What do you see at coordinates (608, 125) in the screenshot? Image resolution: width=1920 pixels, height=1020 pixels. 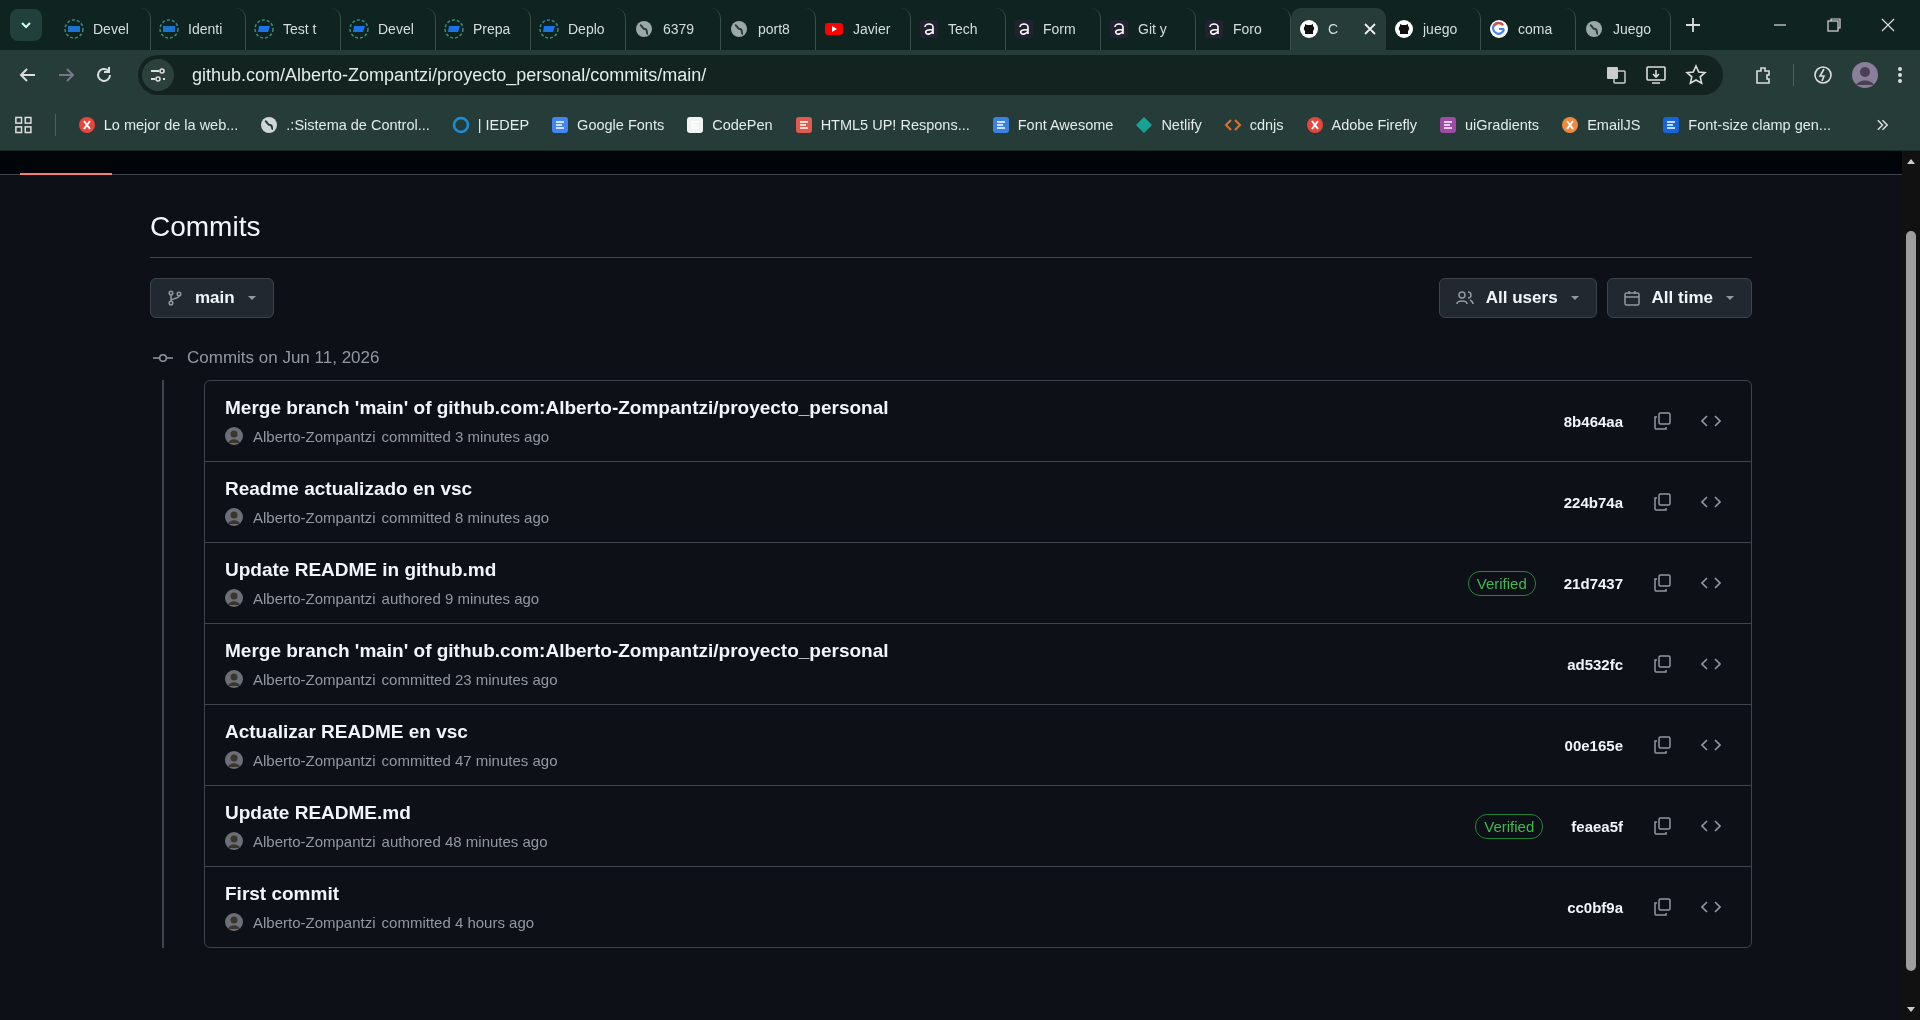 I see `bookmark: Google Fonts` at bounding box center [608, 125].